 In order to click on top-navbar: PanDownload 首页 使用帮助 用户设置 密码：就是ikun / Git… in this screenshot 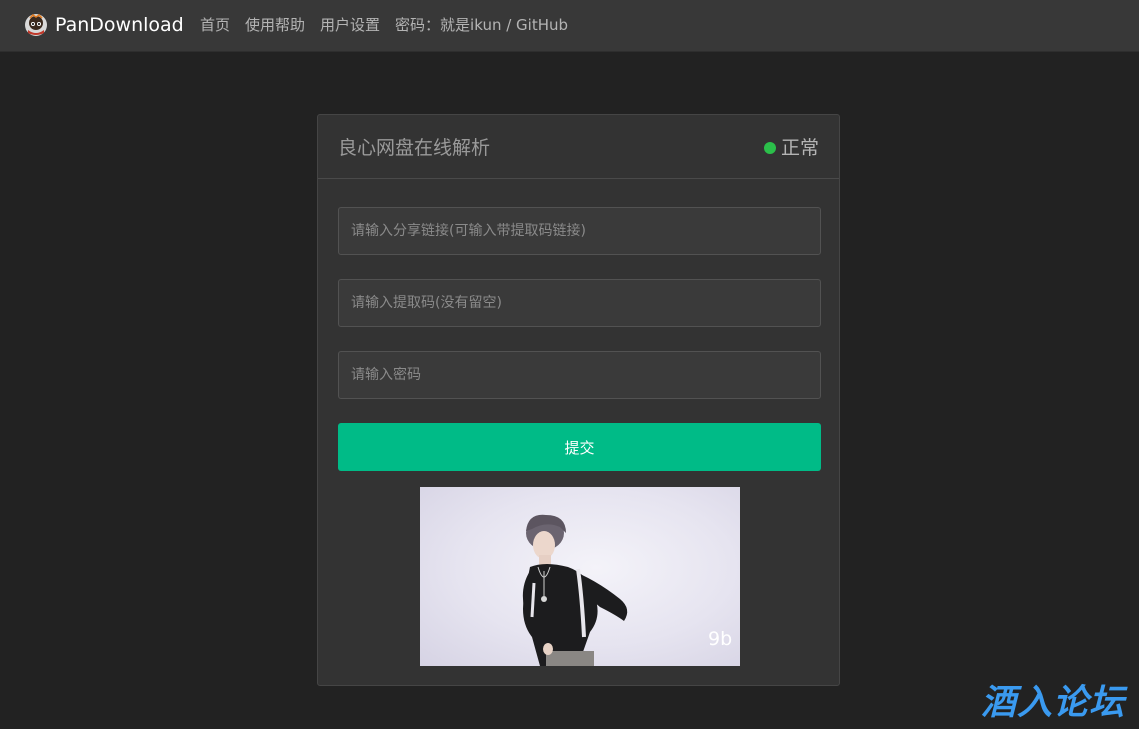, I will do `click(569, 26)`.